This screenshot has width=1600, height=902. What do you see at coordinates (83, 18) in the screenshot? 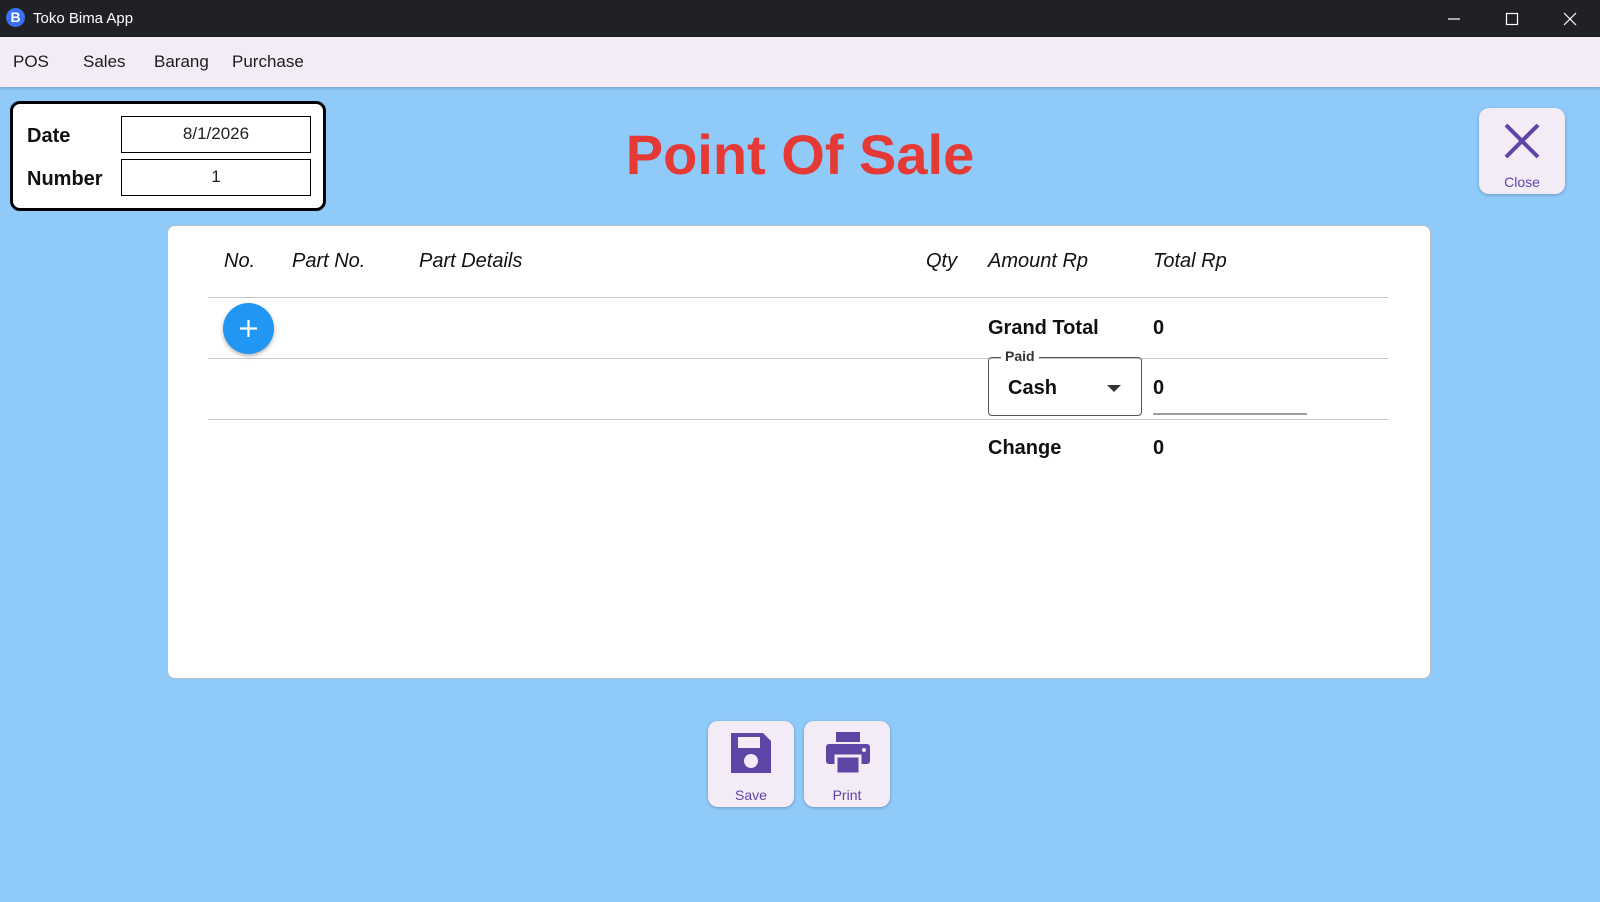
I see `window-title: Toko Bima App` at bounding box center [83, 18].